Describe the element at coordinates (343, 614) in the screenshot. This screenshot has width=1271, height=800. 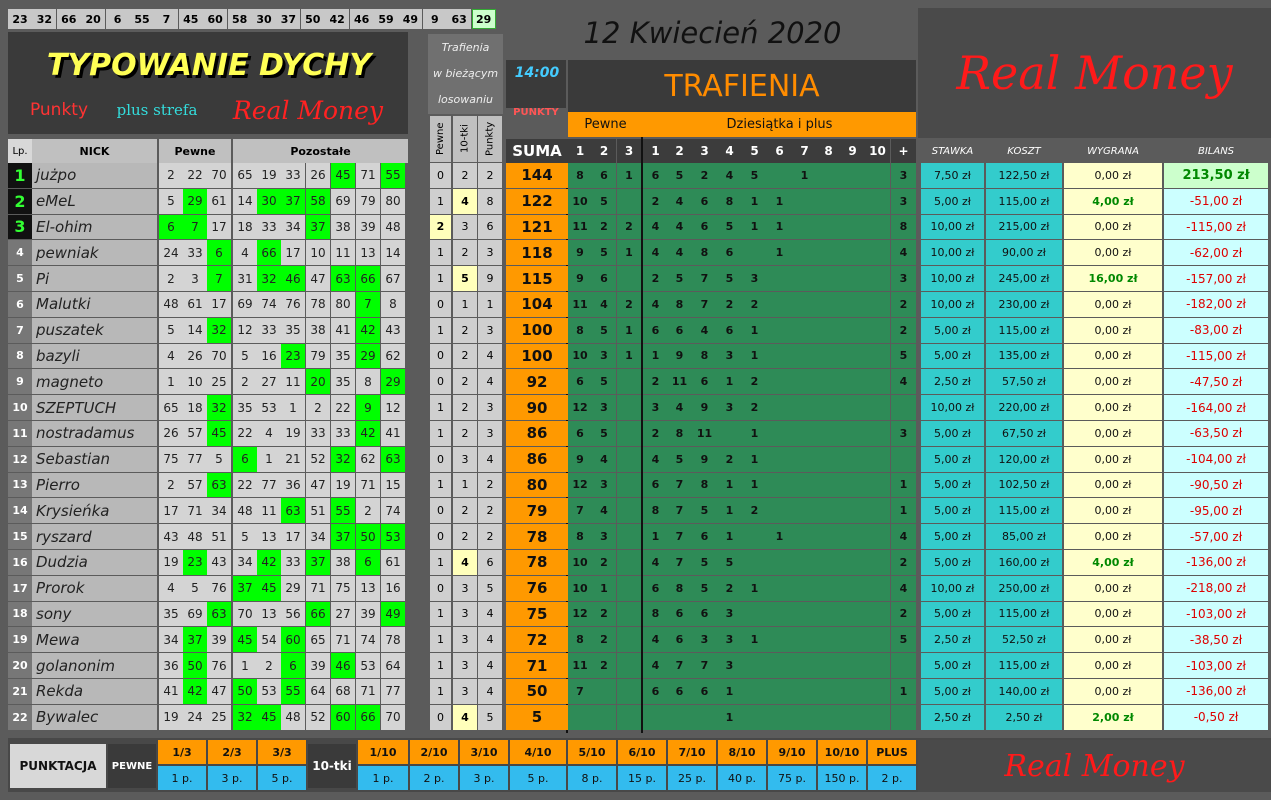
I see `row-number: 27` at that location.